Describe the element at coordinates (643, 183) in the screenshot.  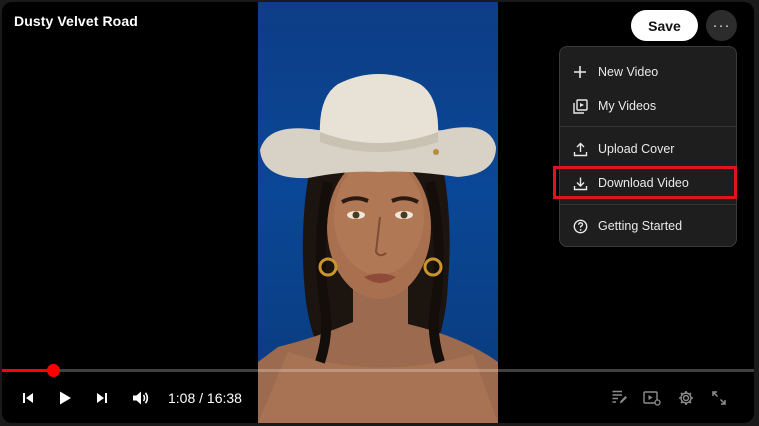
I see `menu-item-label: Download Video` at that location.